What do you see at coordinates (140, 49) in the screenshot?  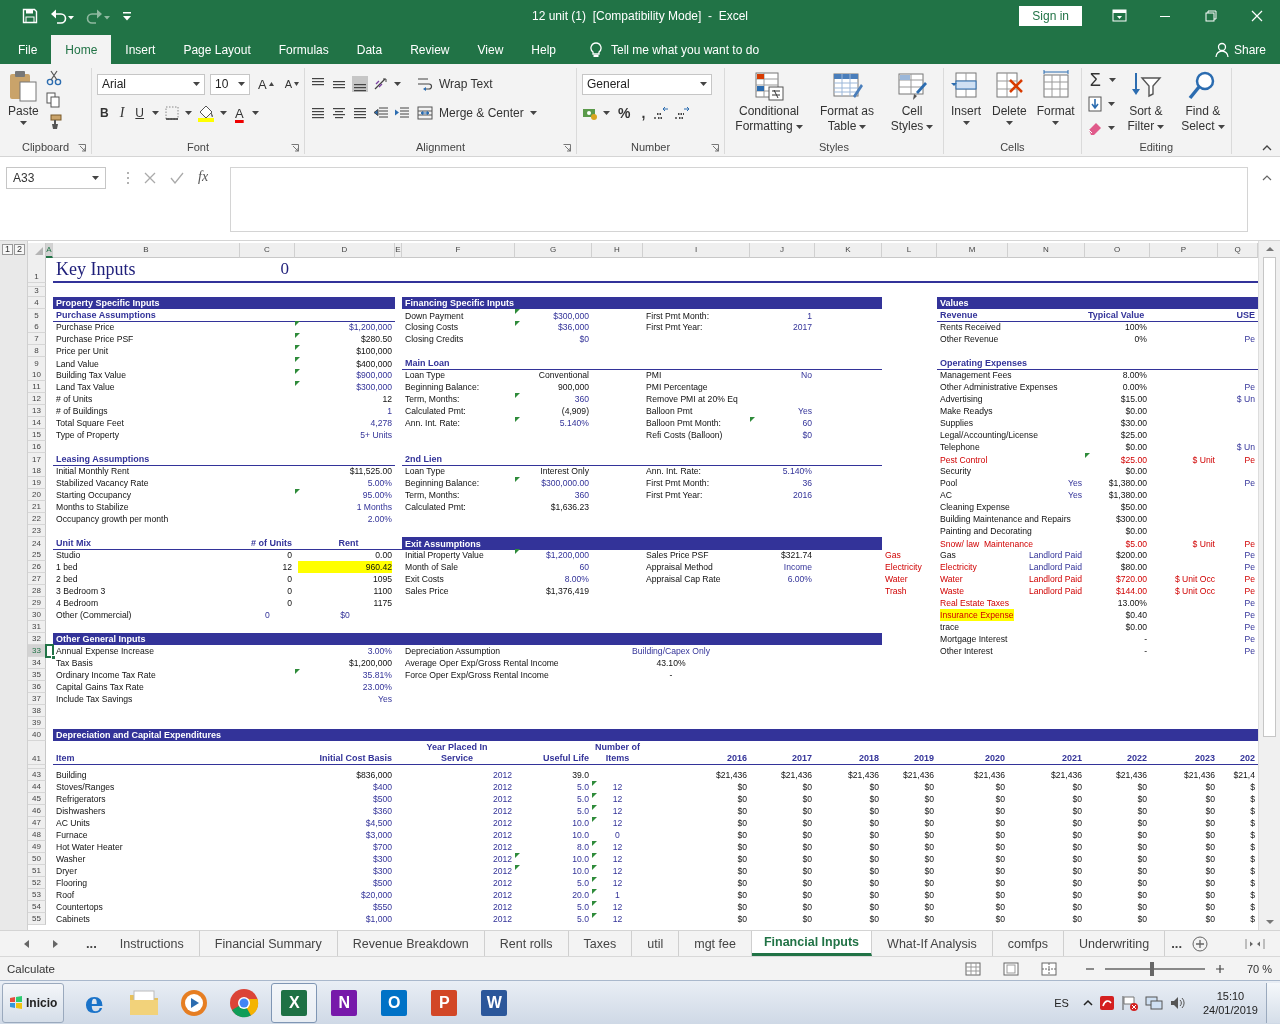 I see `ribbon-tab: Insert` at bounding box center [140, 49].